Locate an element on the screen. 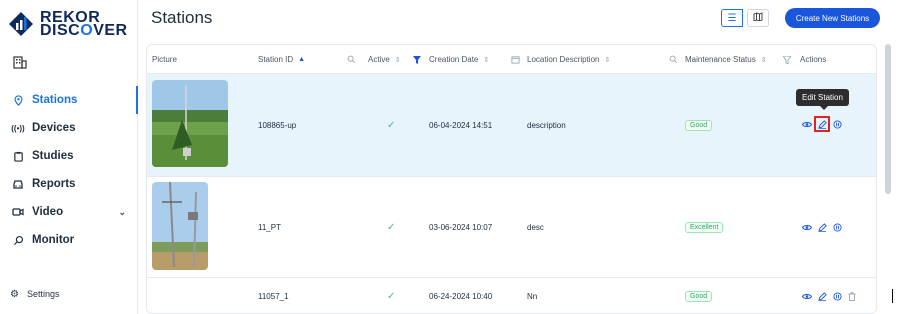  location-description: Nn is located at coordinates (532, 296).